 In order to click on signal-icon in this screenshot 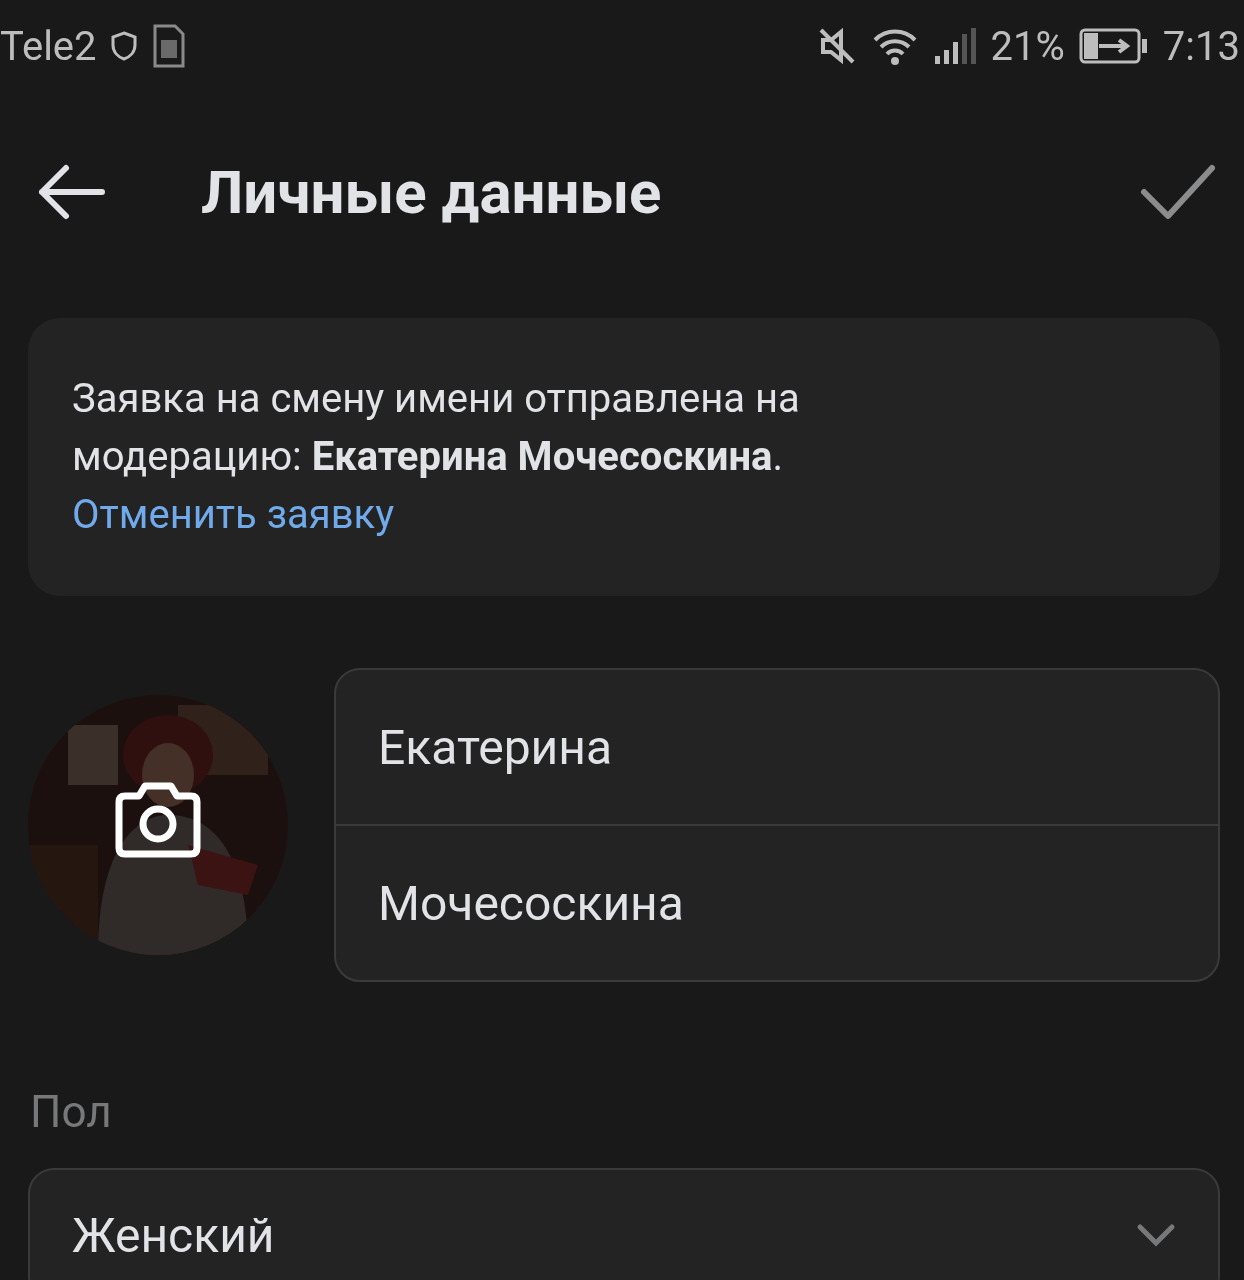, I will do `click(954, 46)`.